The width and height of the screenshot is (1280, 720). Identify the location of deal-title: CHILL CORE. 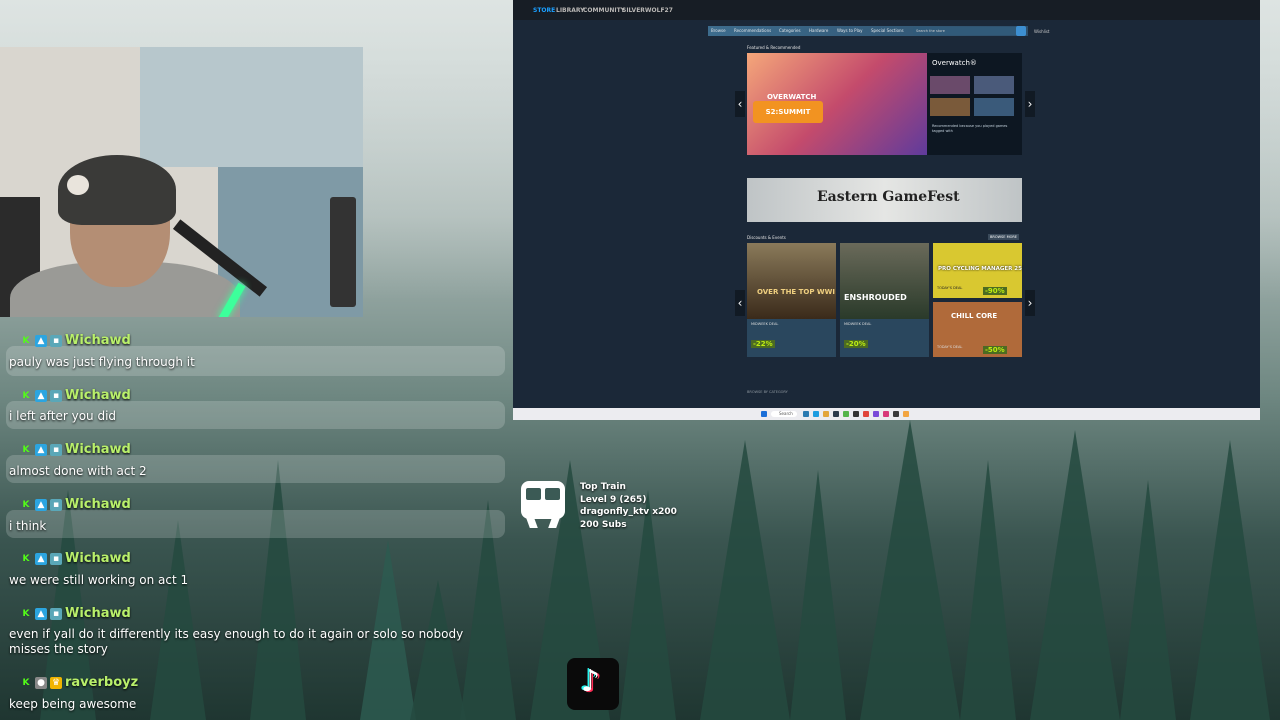
(974, 316).